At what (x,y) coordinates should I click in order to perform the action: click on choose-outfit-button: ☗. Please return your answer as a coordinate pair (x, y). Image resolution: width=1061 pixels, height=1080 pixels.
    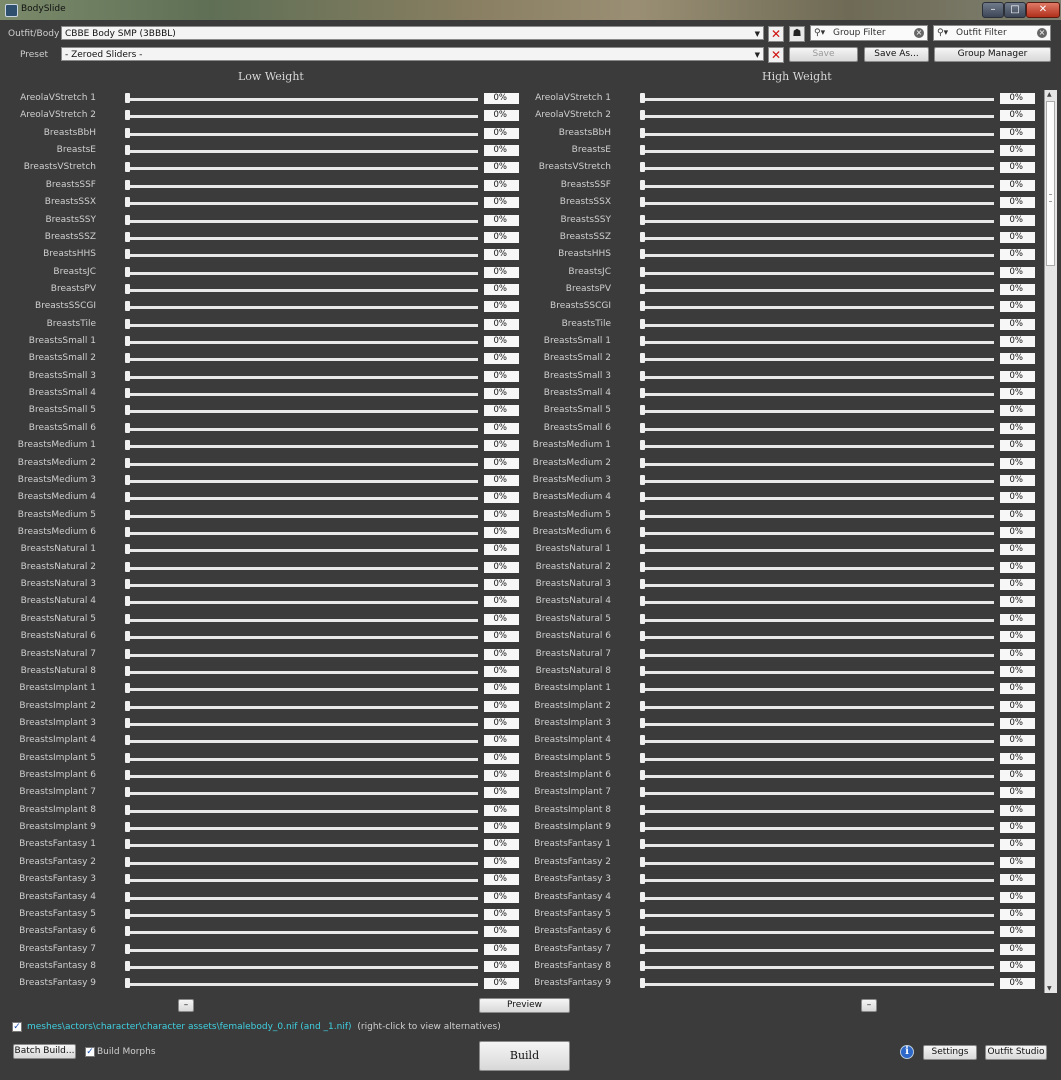
    Looking at the image, I should click on (797, 34).